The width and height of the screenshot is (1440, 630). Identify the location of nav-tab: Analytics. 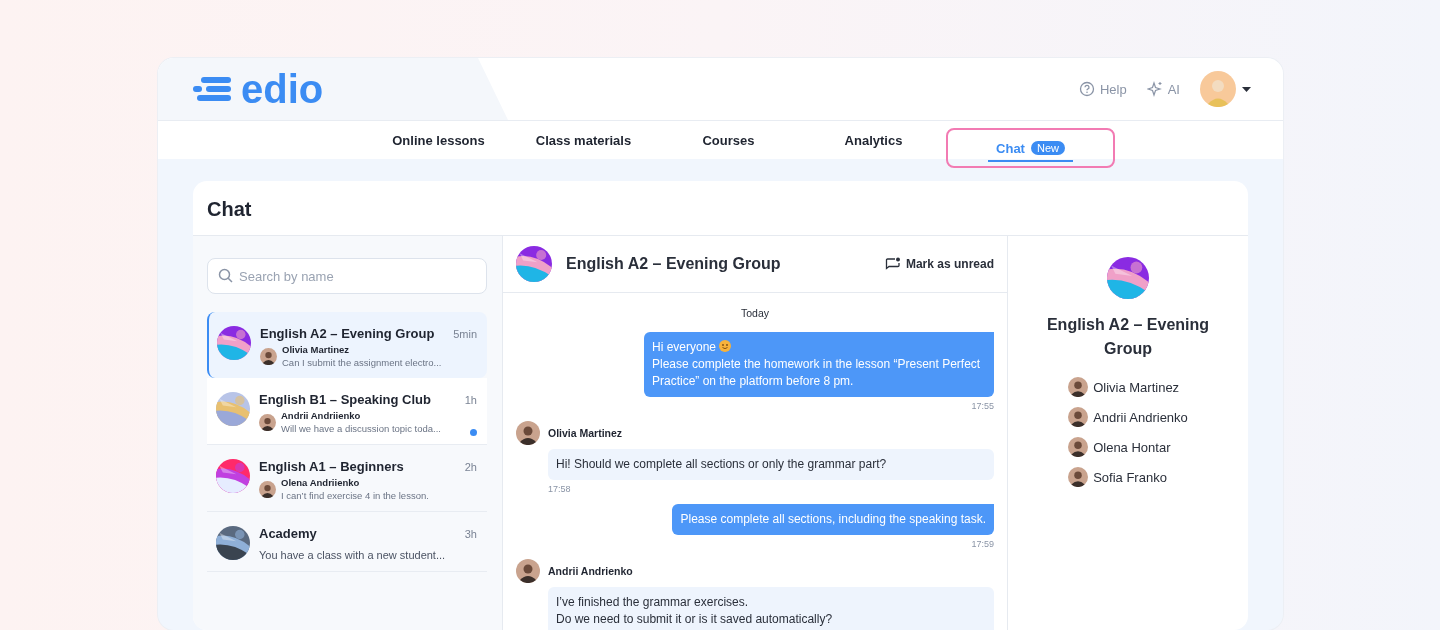
(873, 140).